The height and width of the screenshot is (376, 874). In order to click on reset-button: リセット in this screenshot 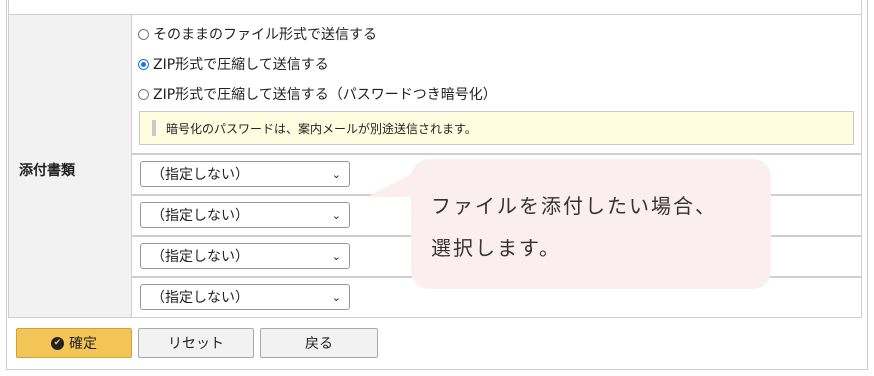, I will do `click(196, 343)`.